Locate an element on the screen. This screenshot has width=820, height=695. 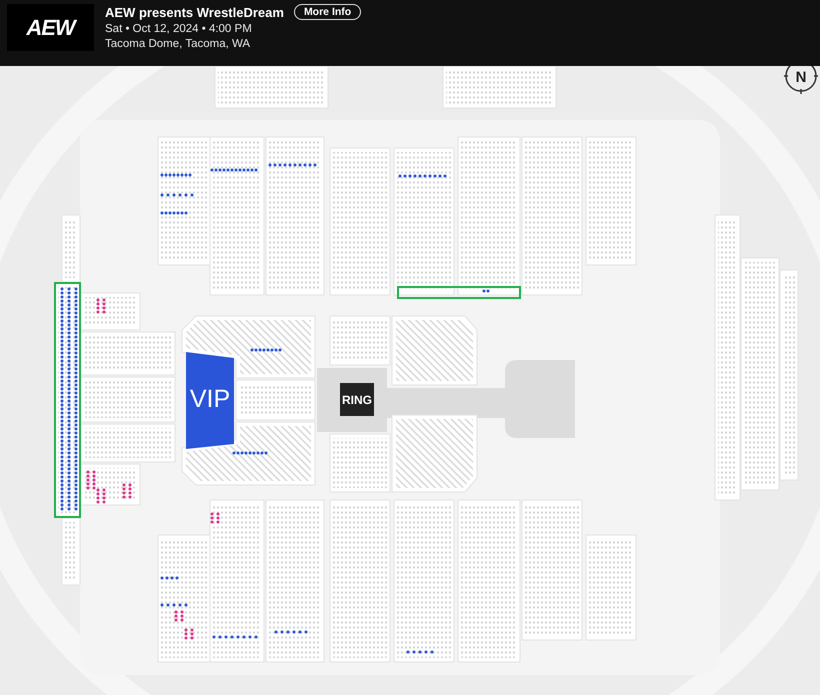
compass-icon is located at coordinates (801, 80).